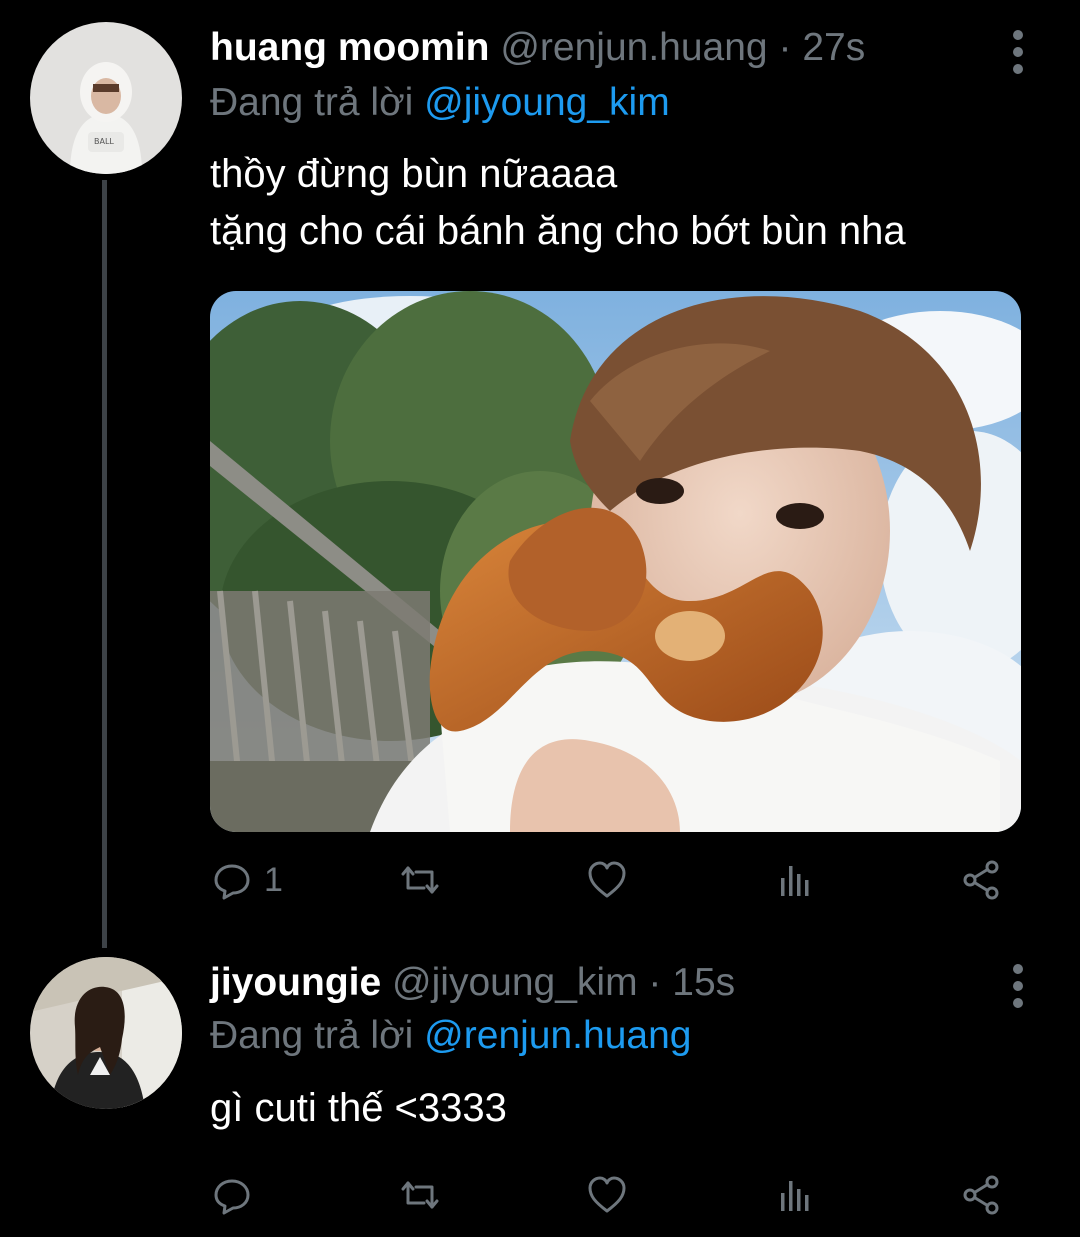 The height and width of the screenshot is (1237, 1080). Describe the element at coordinates (106, 98) in the screenshot. I see `avatar: BALL` at that location.